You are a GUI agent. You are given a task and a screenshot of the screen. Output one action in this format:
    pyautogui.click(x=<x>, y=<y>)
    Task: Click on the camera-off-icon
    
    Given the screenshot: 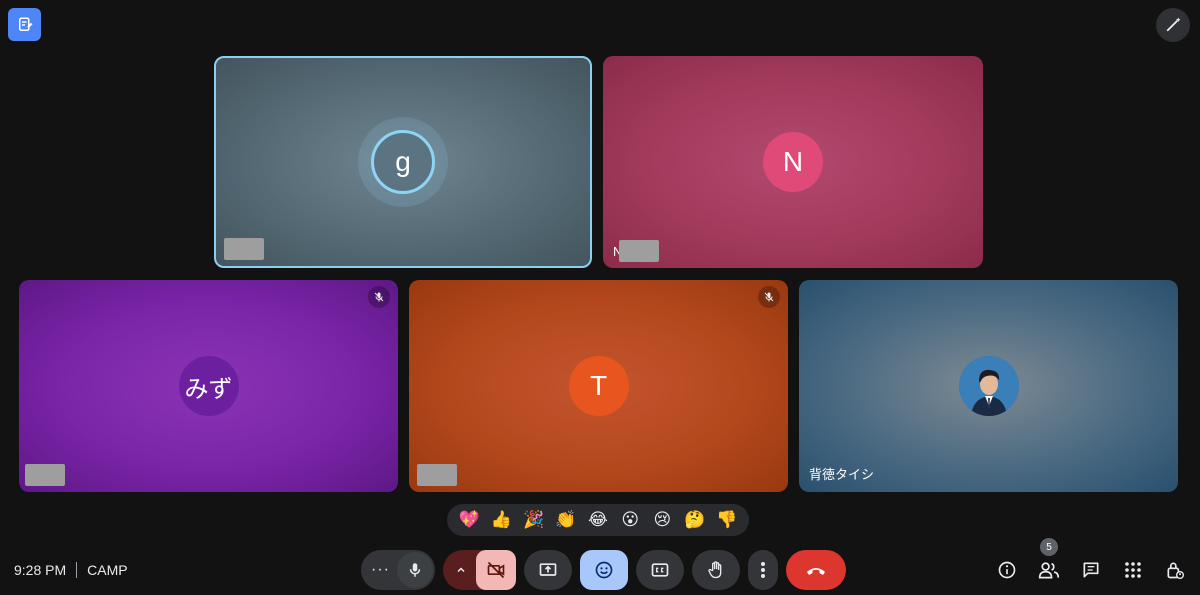 What is the action you would take?
    pyautogui.click(x=496, y=570)
    